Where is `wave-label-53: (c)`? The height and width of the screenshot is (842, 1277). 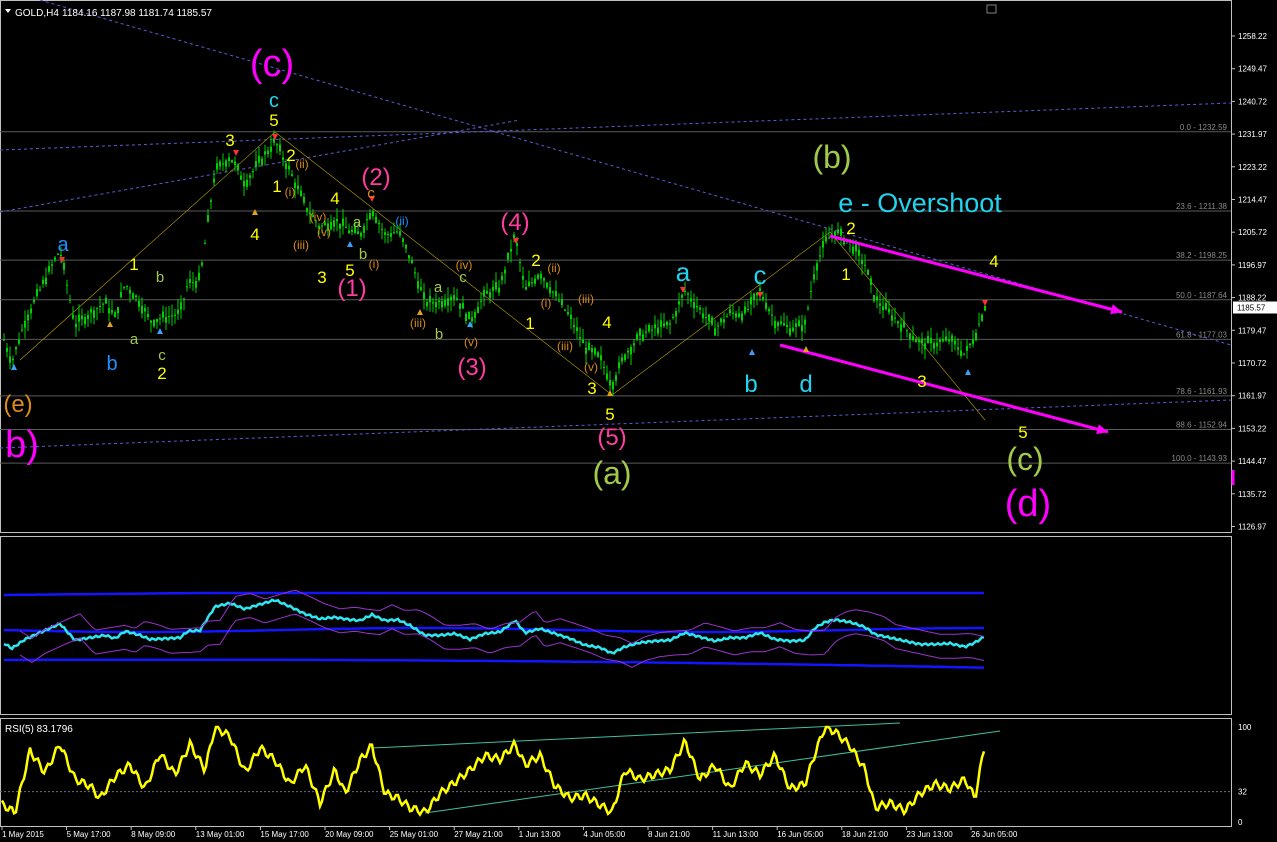 wave-label-53: (c) is located at coordinates (1024, 459).